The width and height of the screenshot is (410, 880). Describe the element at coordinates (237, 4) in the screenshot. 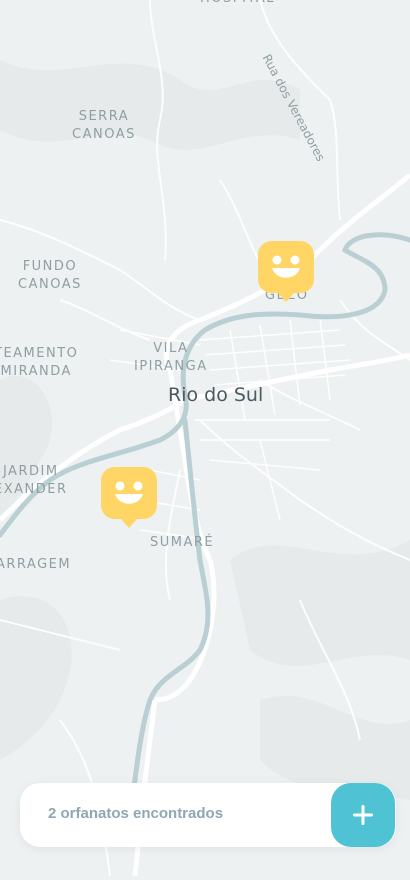

I see `place-label: HOSPITAL` at that location.